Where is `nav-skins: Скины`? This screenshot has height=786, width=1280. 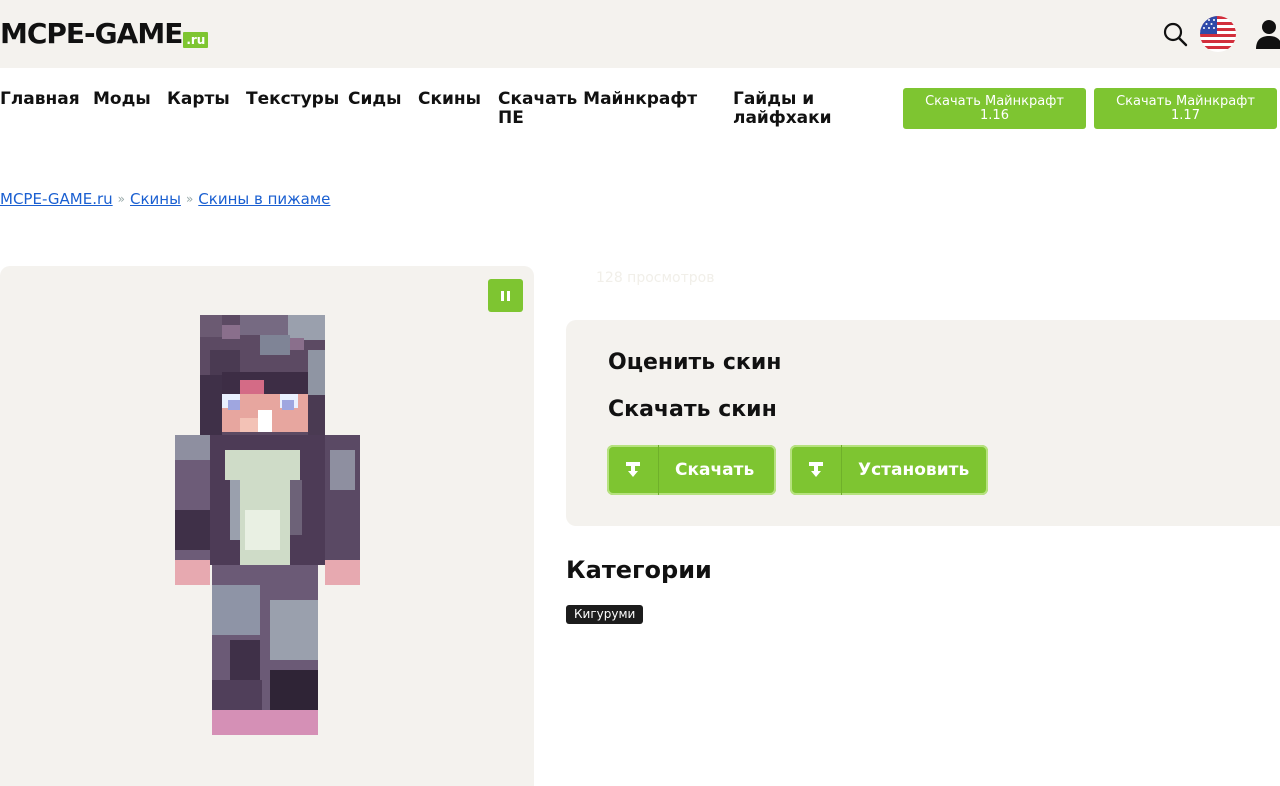
nav-skins: Скины is located at coordinates (449, 99).